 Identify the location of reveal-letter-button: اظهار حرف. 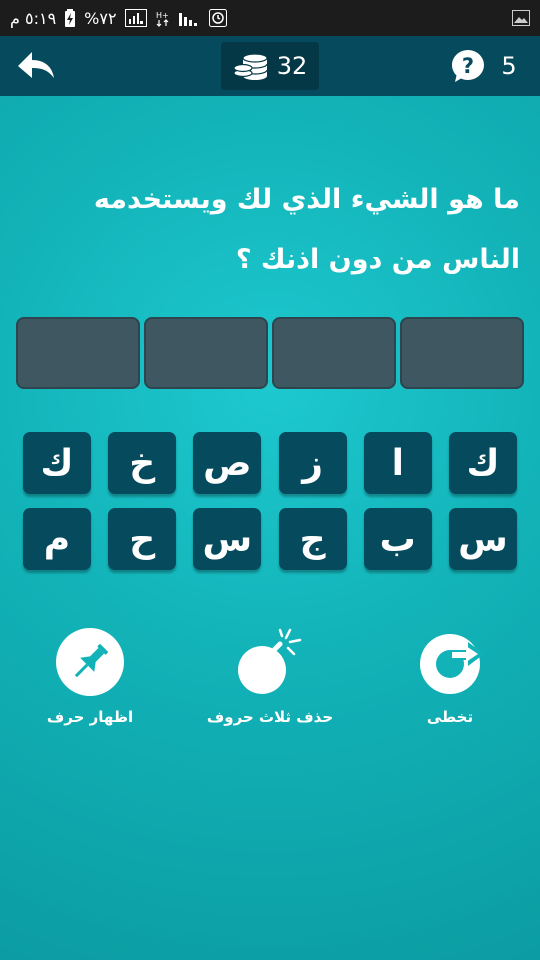
(90, 683).